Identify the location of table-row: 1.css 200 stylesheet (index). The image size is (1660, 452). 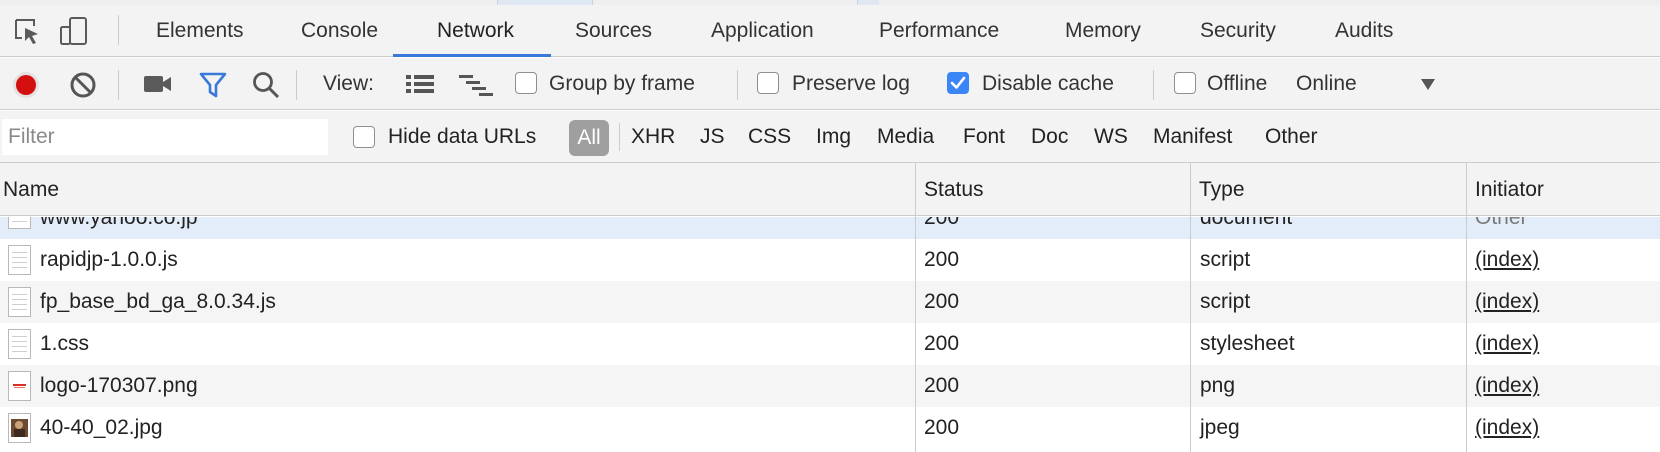
(830, 344).